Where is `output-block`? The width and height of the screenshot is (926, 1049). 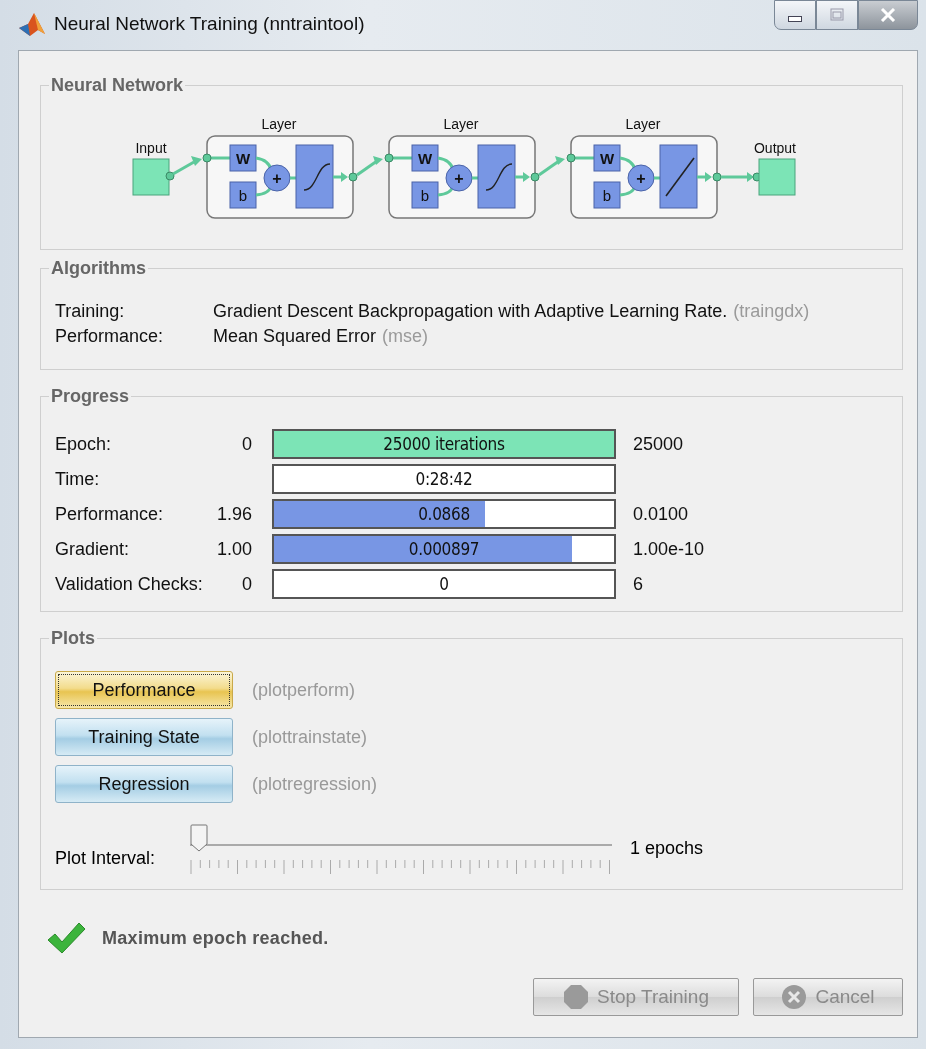
output-block is located at coordinates (776, 177).